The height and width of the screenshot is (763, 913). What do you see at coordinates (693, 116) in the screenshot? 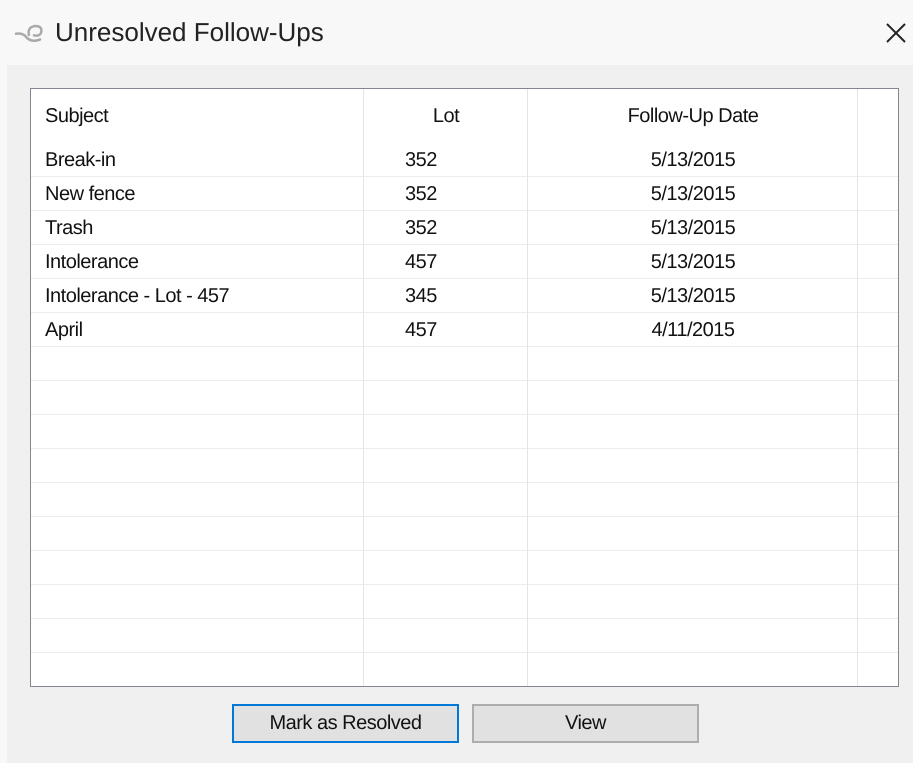
I see `column-header: Follow-Up Date` at bounding box center [693, 116].